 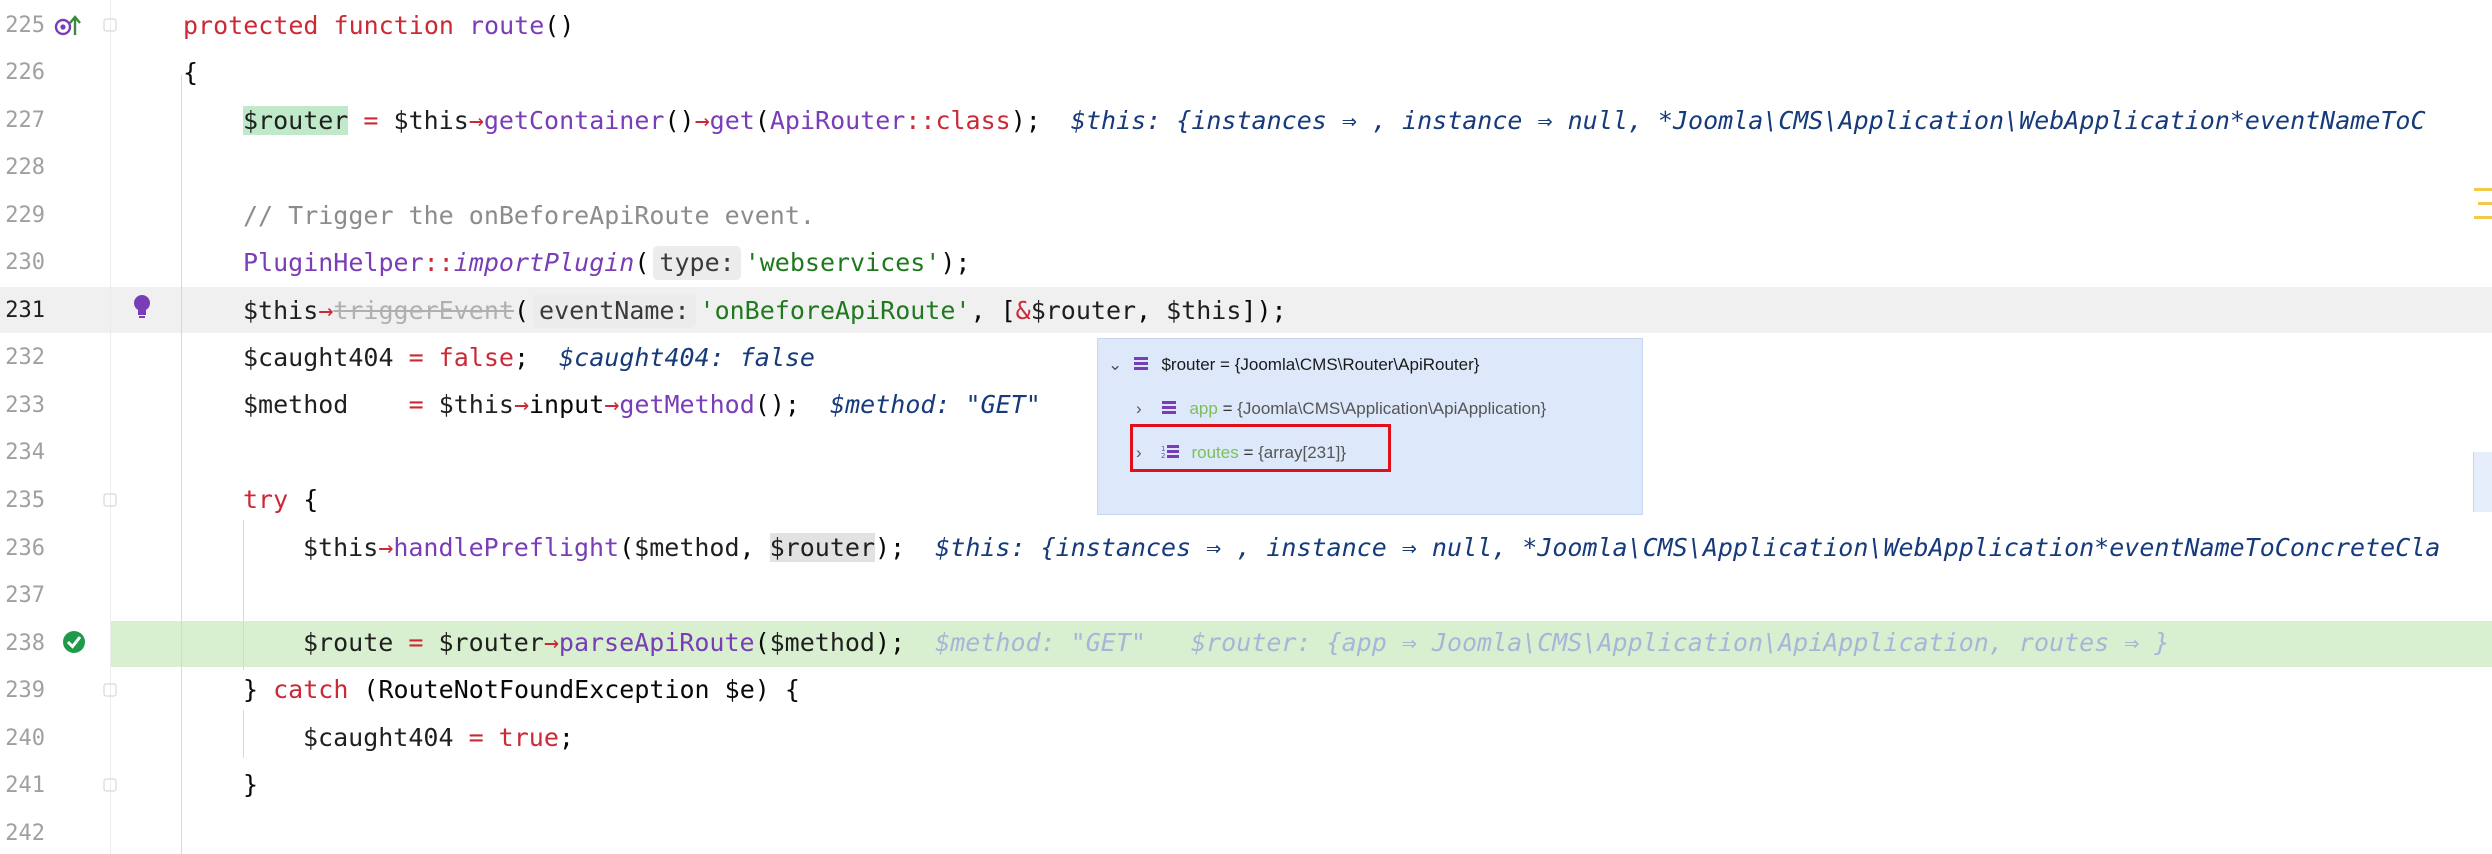 I want to click on chevron-right-icon: ›, so click(x=1146, y=409).